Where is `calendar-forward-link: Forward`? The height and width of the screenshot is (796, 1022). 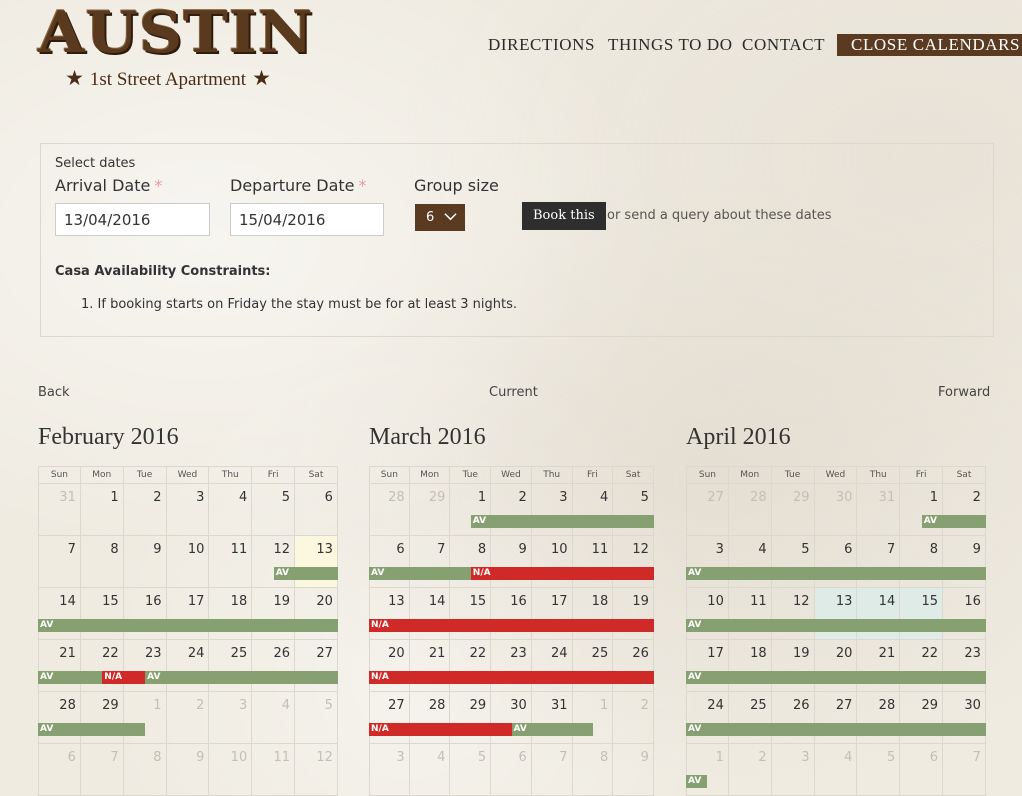 calendar-forward-link: Forward is located at coordinates (964, 392).